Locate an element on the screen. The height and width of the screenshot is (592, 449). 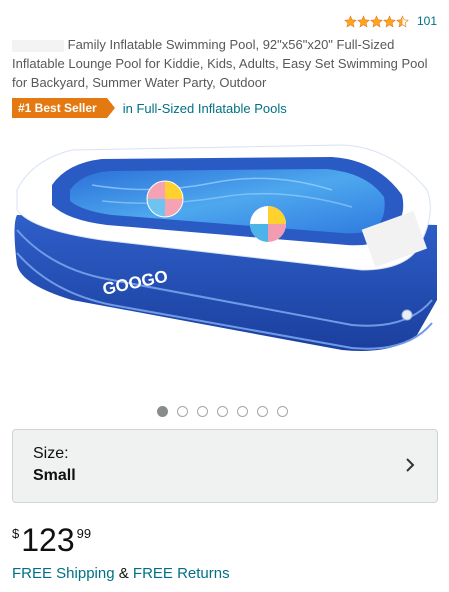
image-gallery-dots is located at coordinates (222, 411).